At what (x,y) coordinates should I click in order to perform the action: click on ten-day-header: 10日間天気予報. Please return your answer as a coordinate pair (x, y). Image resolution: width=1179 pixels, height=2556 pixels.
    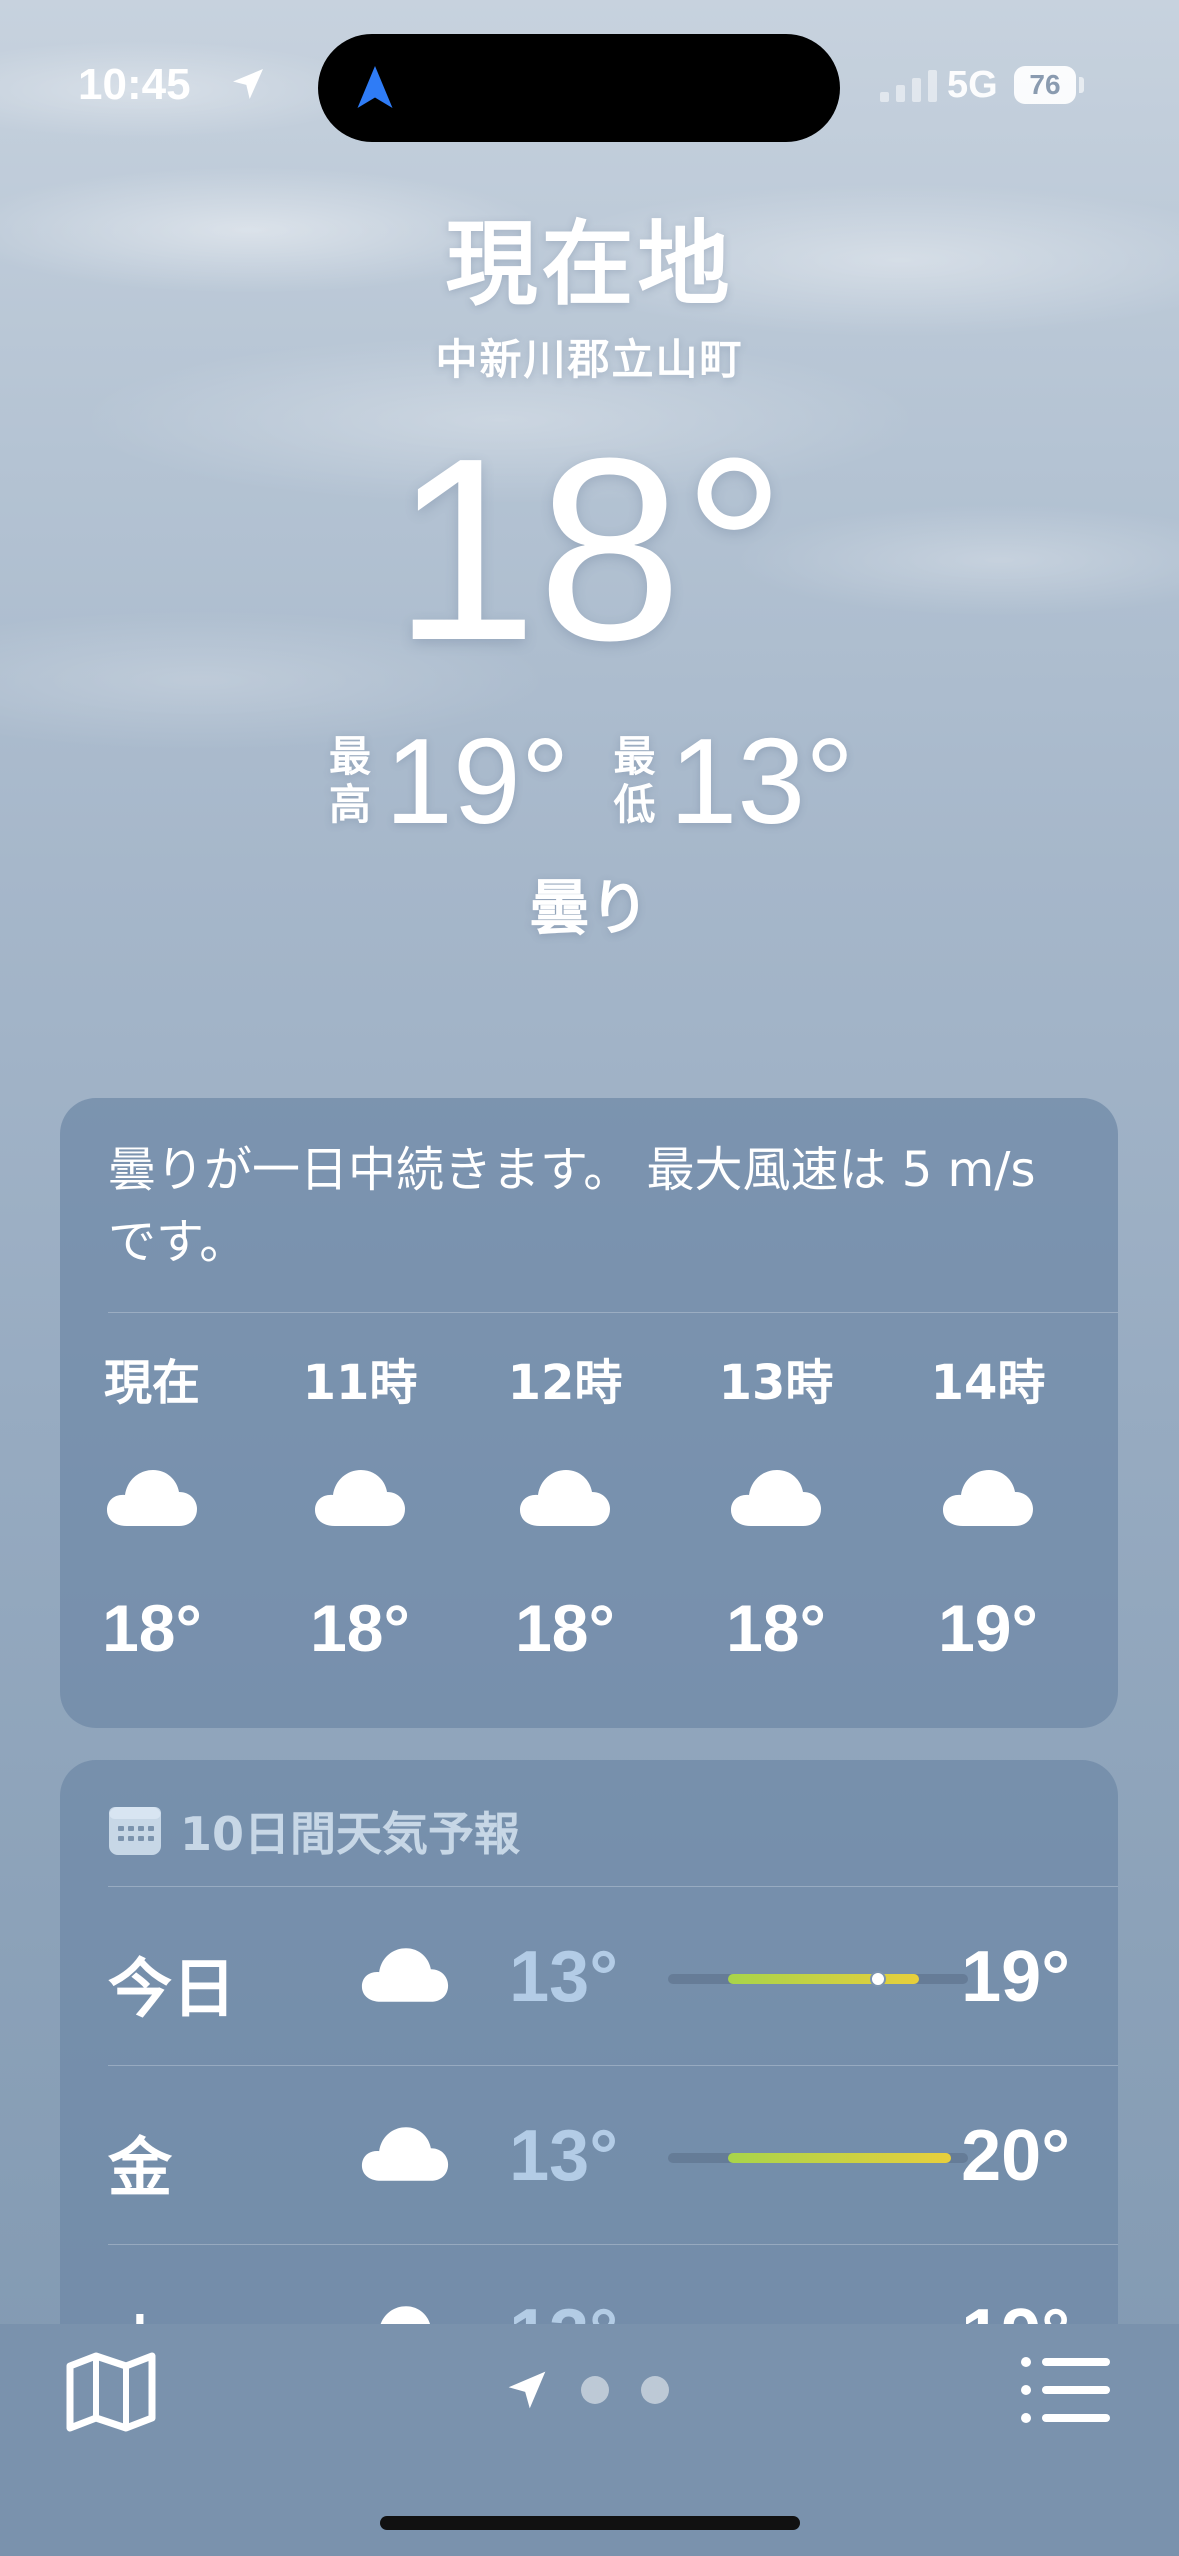
    Looking at the image, I should click on (314, 1831).